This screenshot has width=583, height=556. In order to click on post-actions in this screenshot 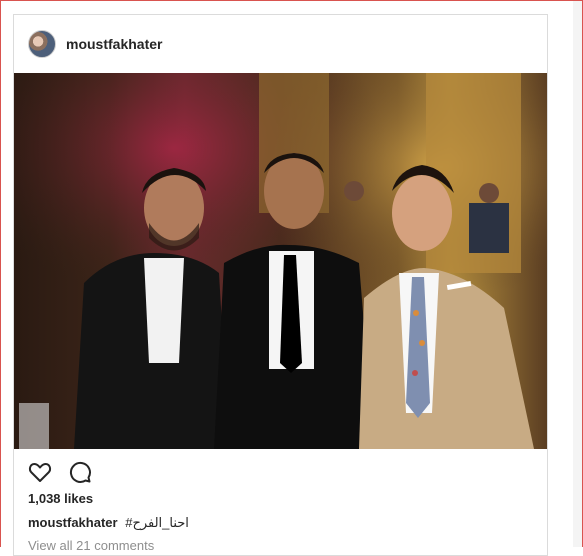, I will do `click(60, 472)`.